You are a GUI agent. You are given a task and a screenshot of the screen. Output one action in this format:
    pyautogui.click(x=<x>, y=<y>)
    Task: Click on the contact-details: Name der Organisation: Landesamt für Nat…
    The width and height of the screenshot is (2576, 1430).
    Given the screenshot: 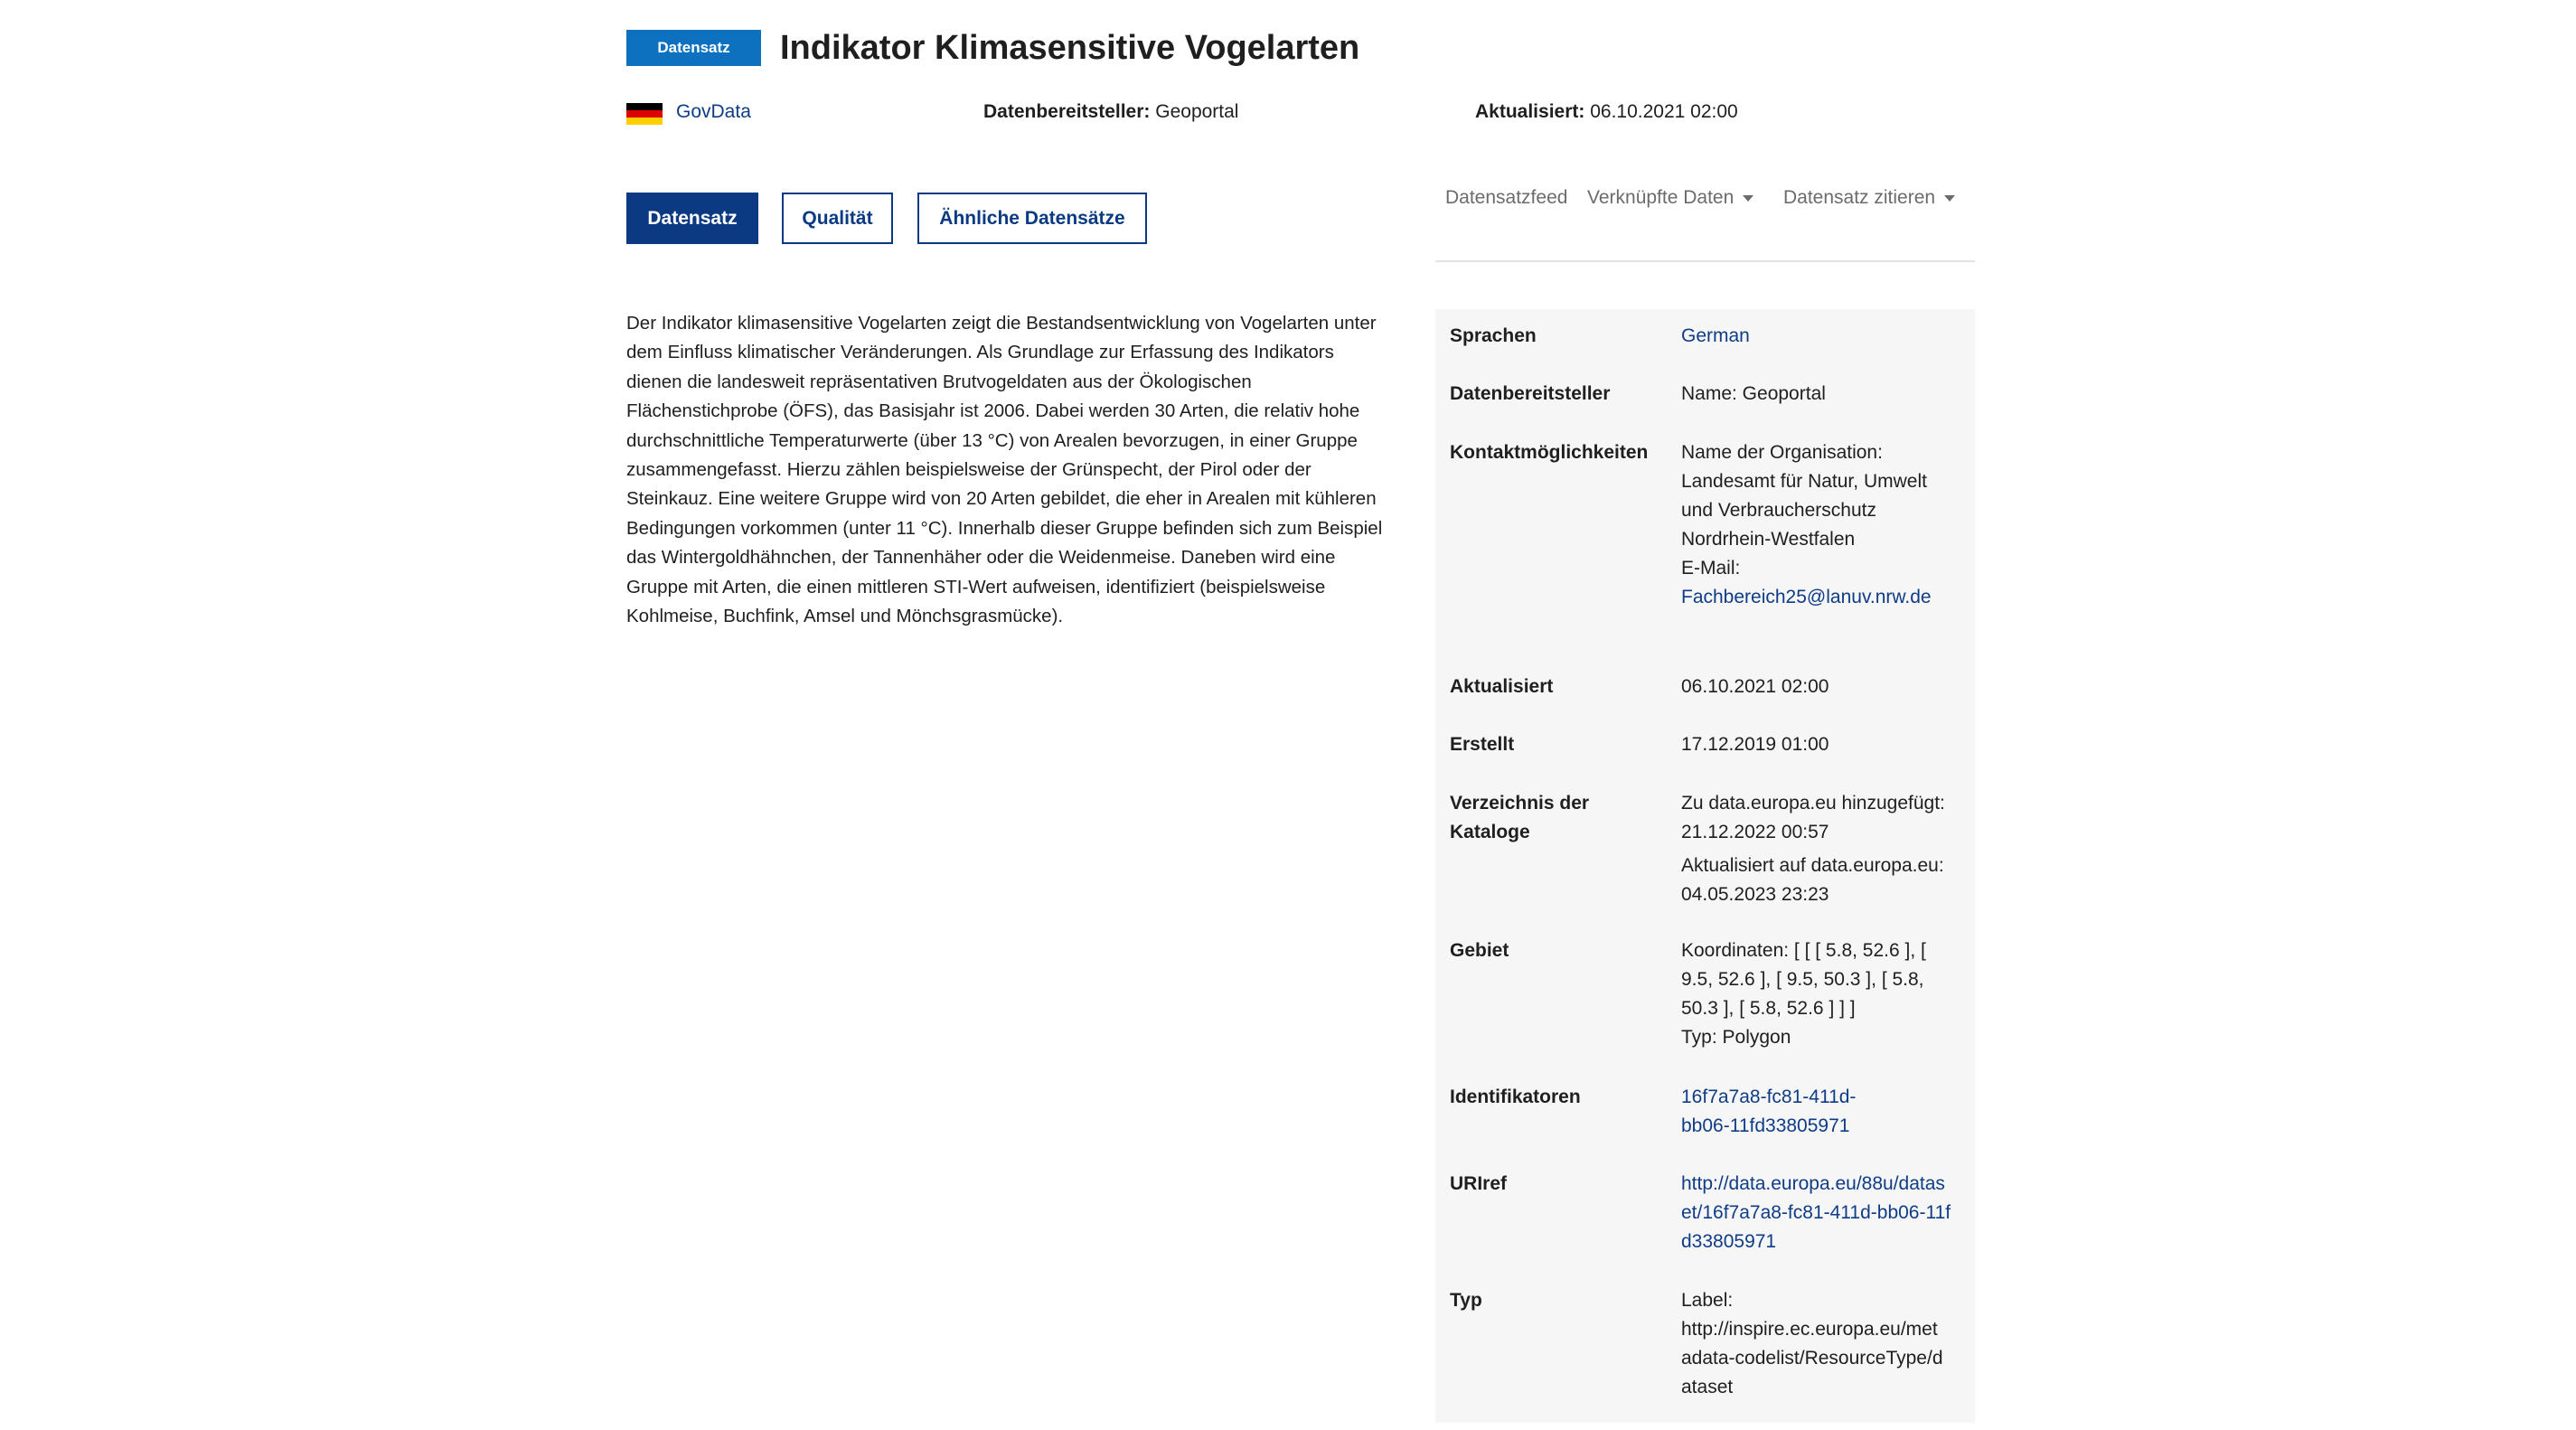 What is the action you would take?
    pyautogui.click(x=1821, y=525)
    